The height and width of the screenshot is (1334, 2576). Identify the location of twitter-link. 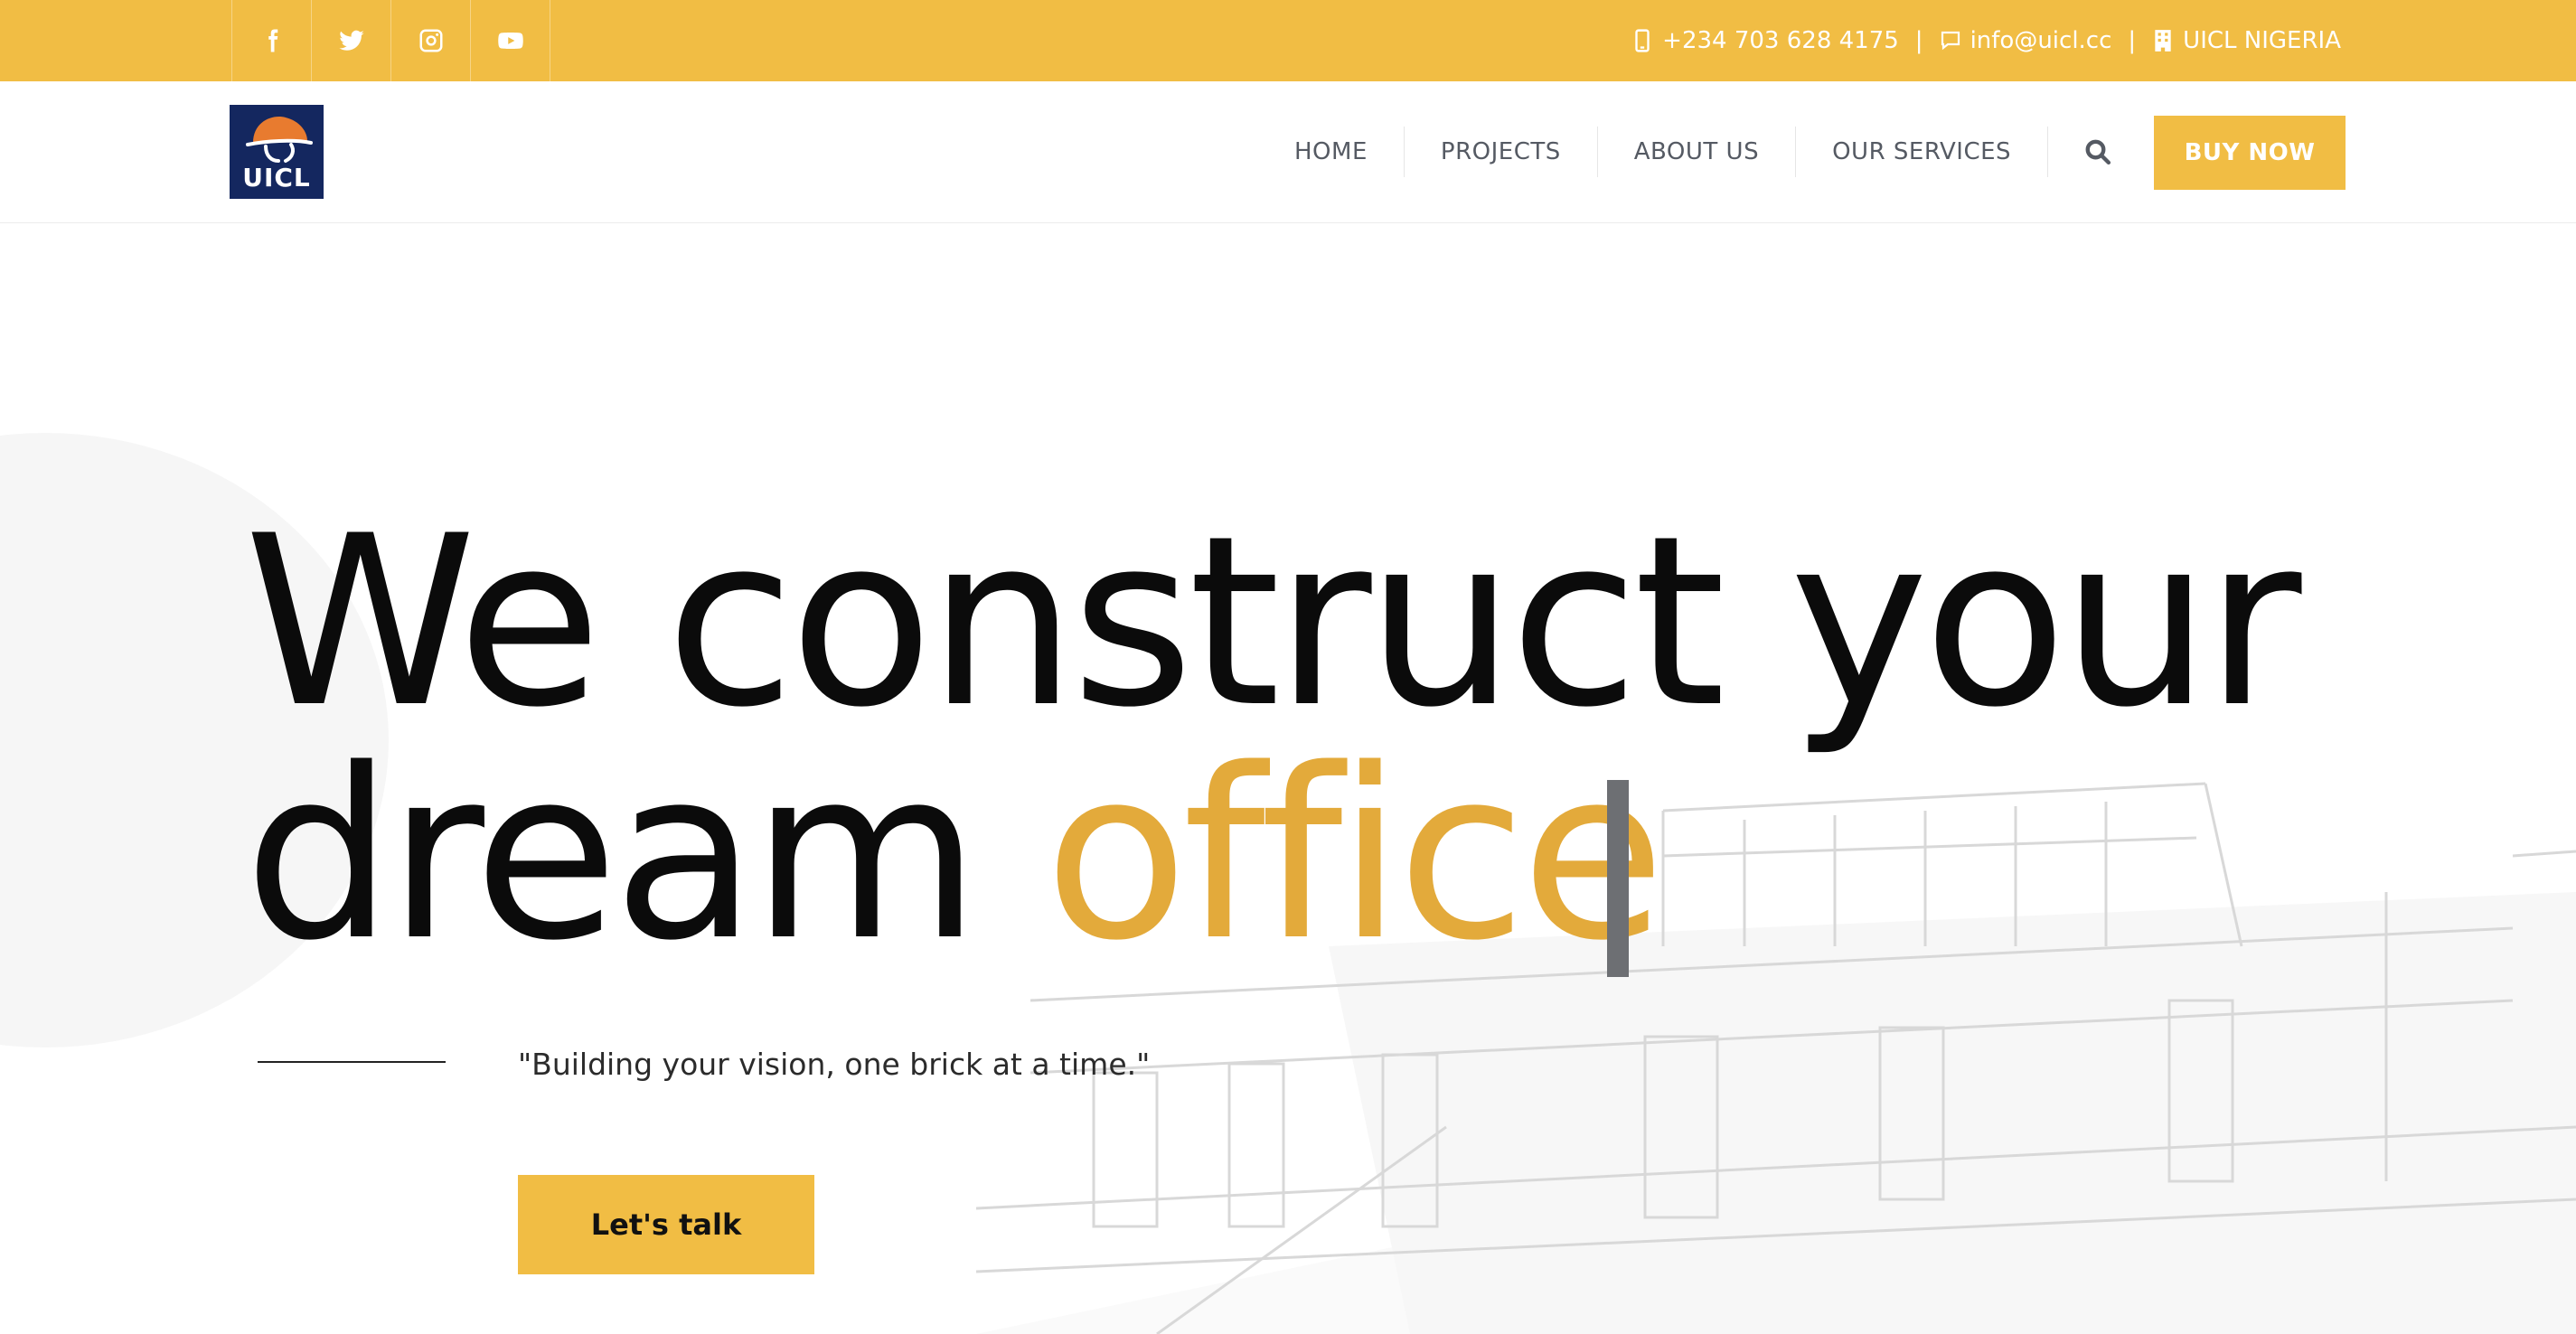
(351, 40).